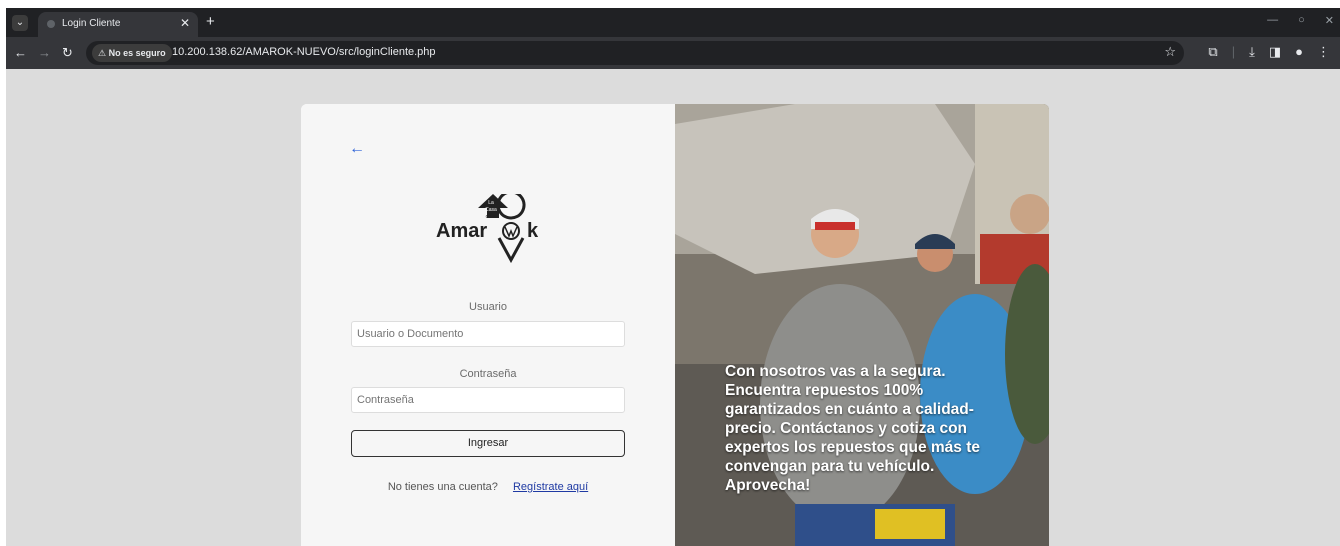  What do you see at coordinates (44, 52) in the screenshot?
I see `forward-icon: →` at bounding box center [44, 52].